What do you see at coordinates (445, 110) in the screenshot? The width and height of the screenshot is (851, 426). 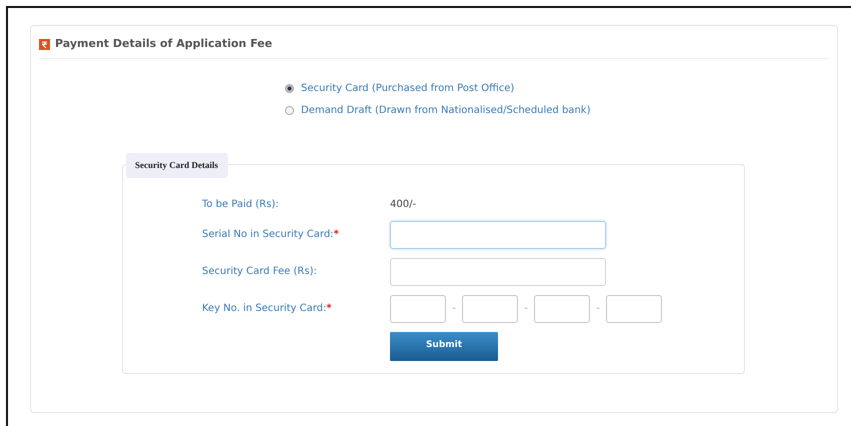 I see `radio-label: Demand Draft (Drawn from Nationalised/Scheduled bank)` at bounding box center [445, 110].